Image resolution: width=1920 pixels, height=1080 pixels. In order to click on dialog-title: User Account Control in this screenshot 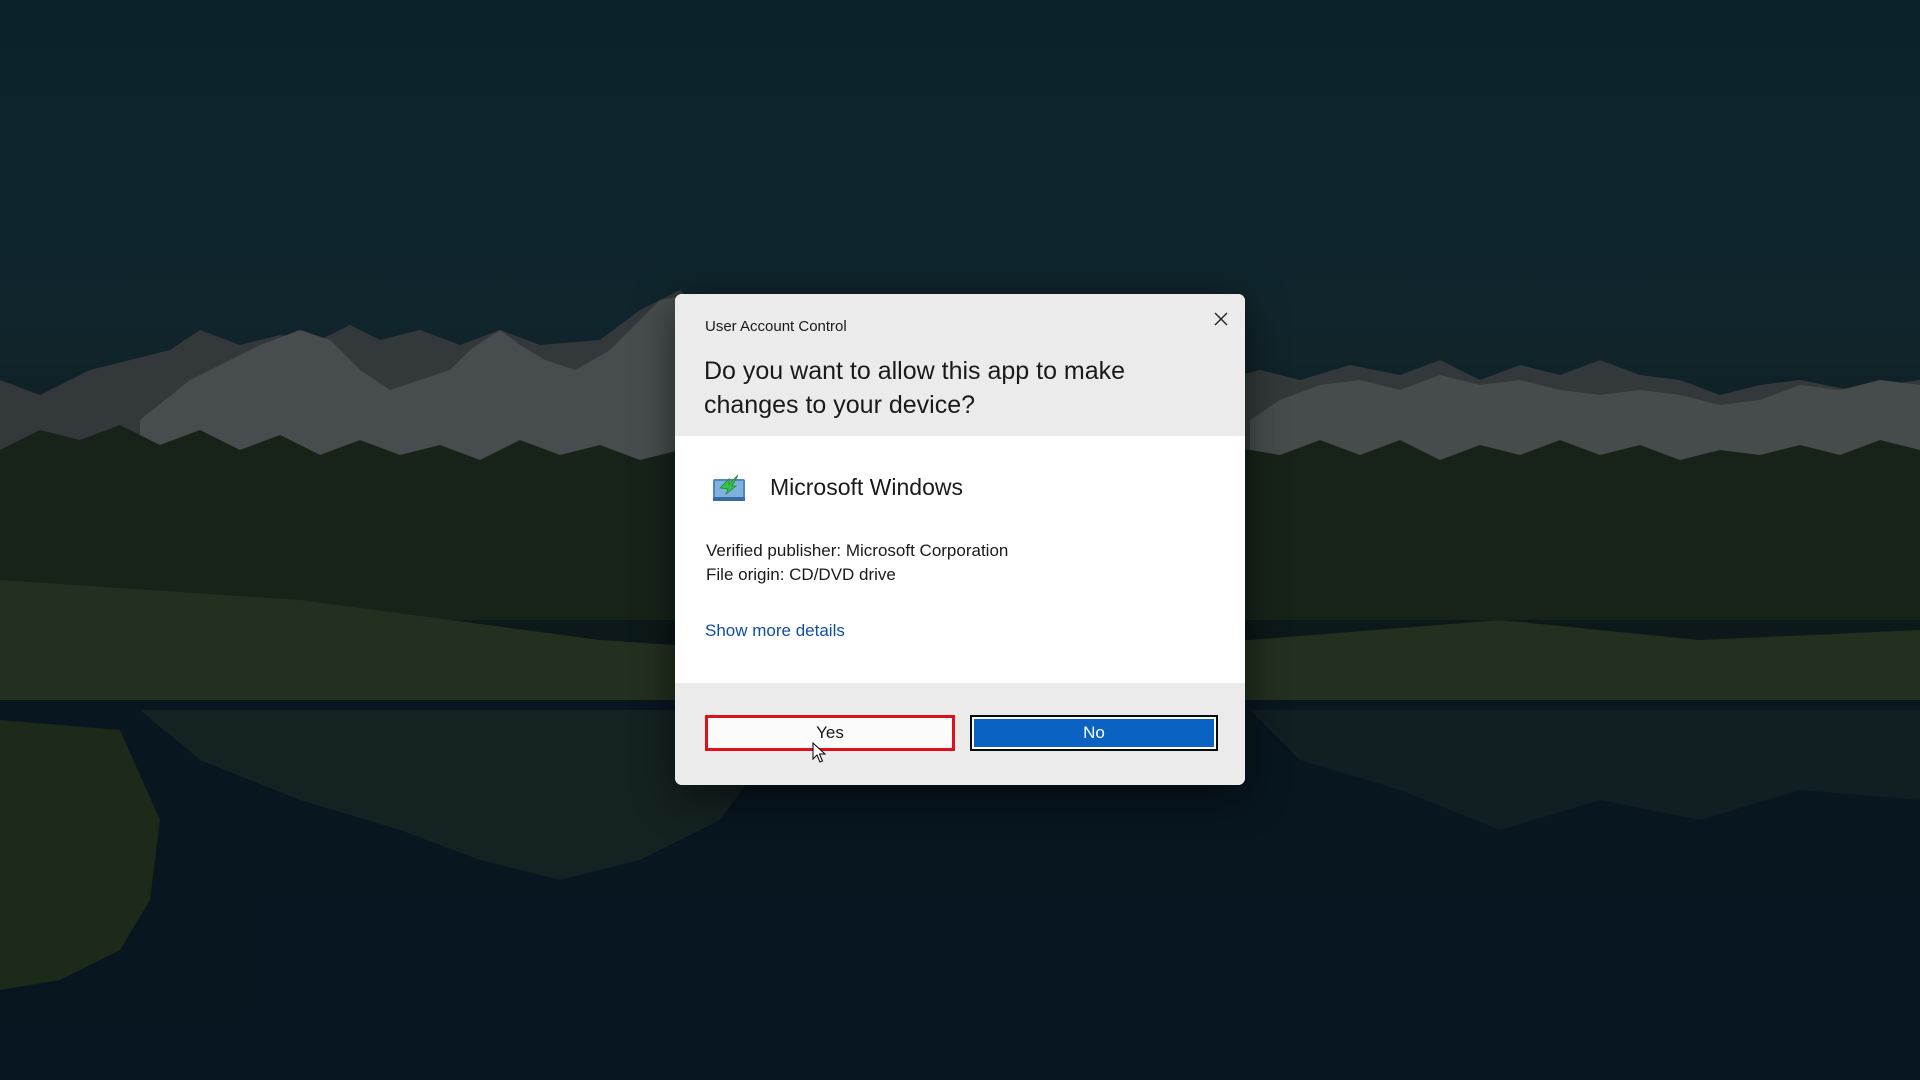, I will do `click(776, 326)`.